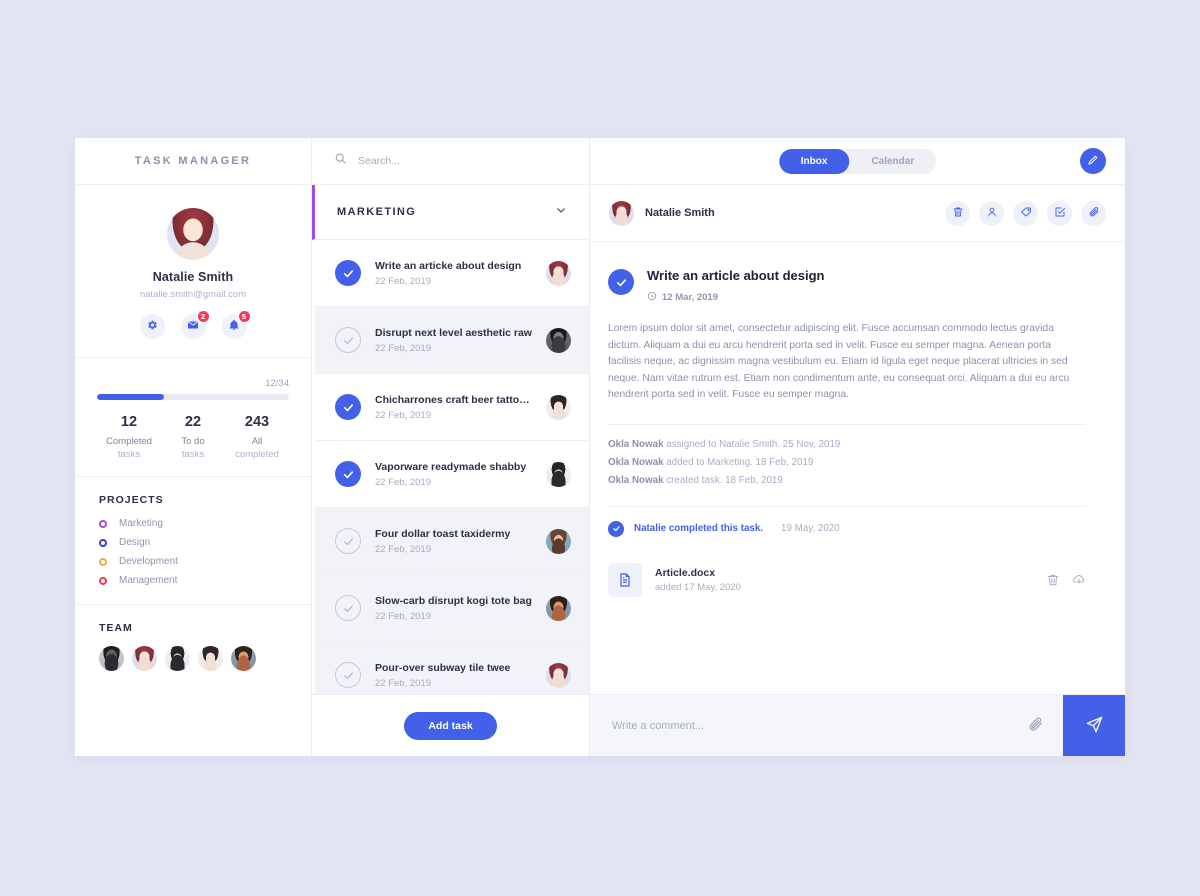 The height and width of the screenshot is (896, 1200). What do you see at coordinates (452, 668) in the screenshot?
I see `task-list-item: Pour-over subway tile twee 22 Feb, 2019` at bounding box center [452, 668].